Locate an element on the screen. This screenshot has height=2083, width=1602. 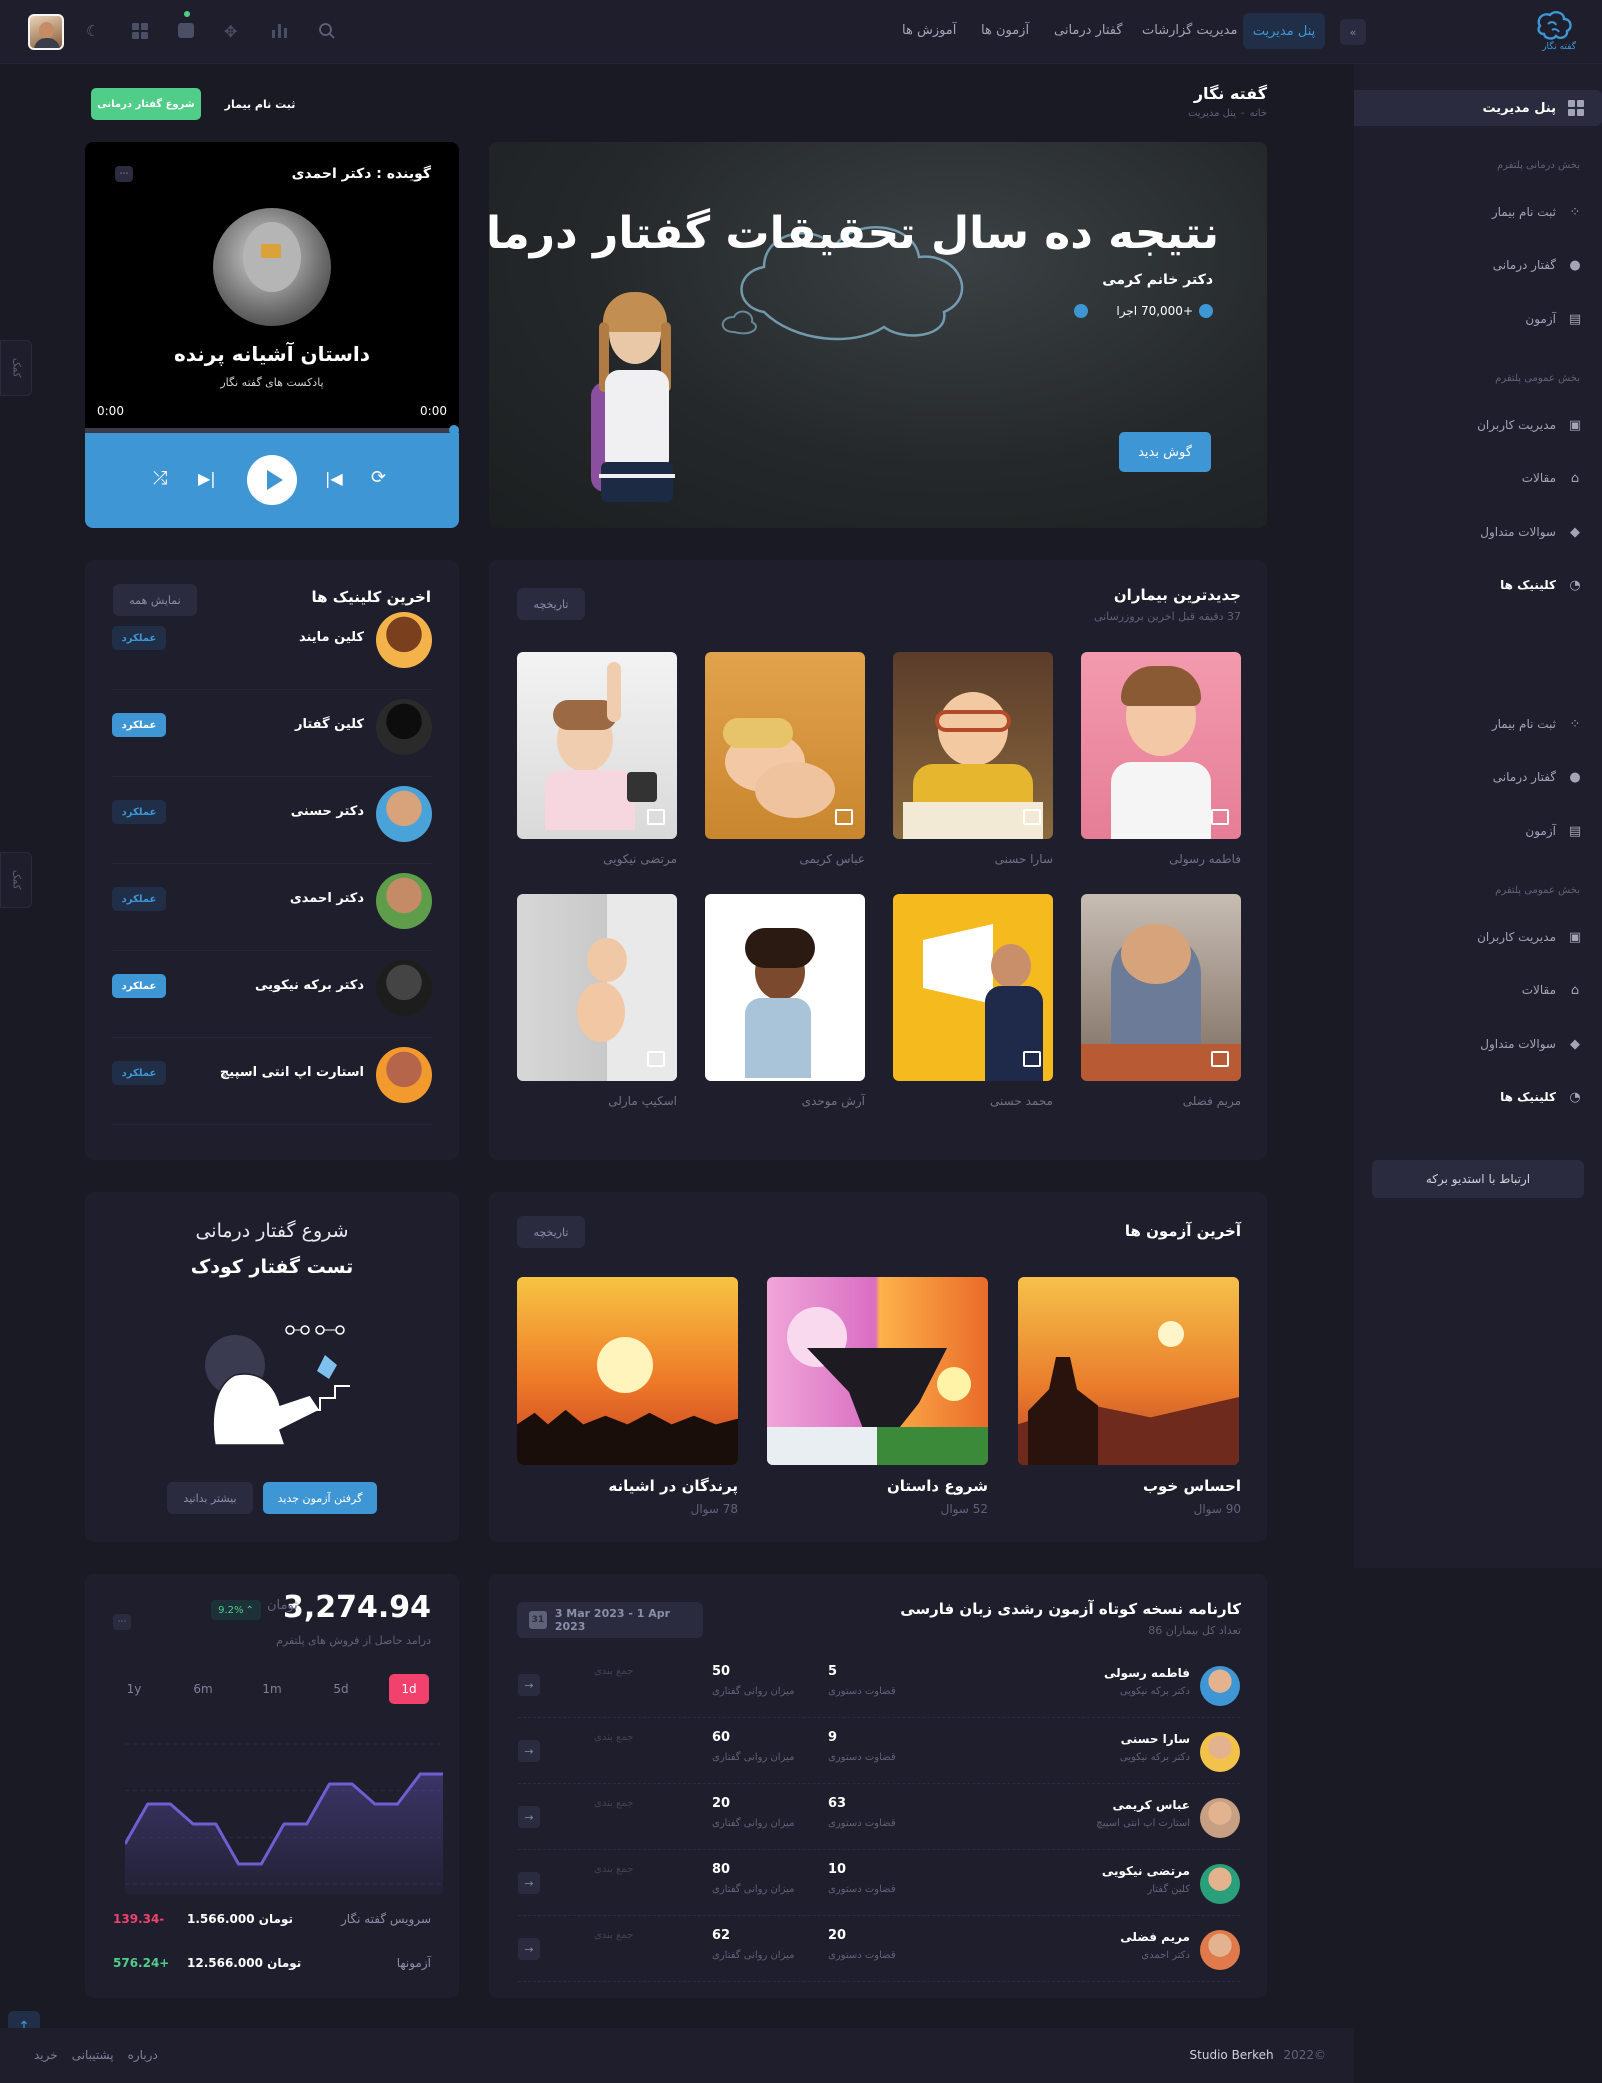
listen-button: گوش بدید is located at coordinates (1165, 452).